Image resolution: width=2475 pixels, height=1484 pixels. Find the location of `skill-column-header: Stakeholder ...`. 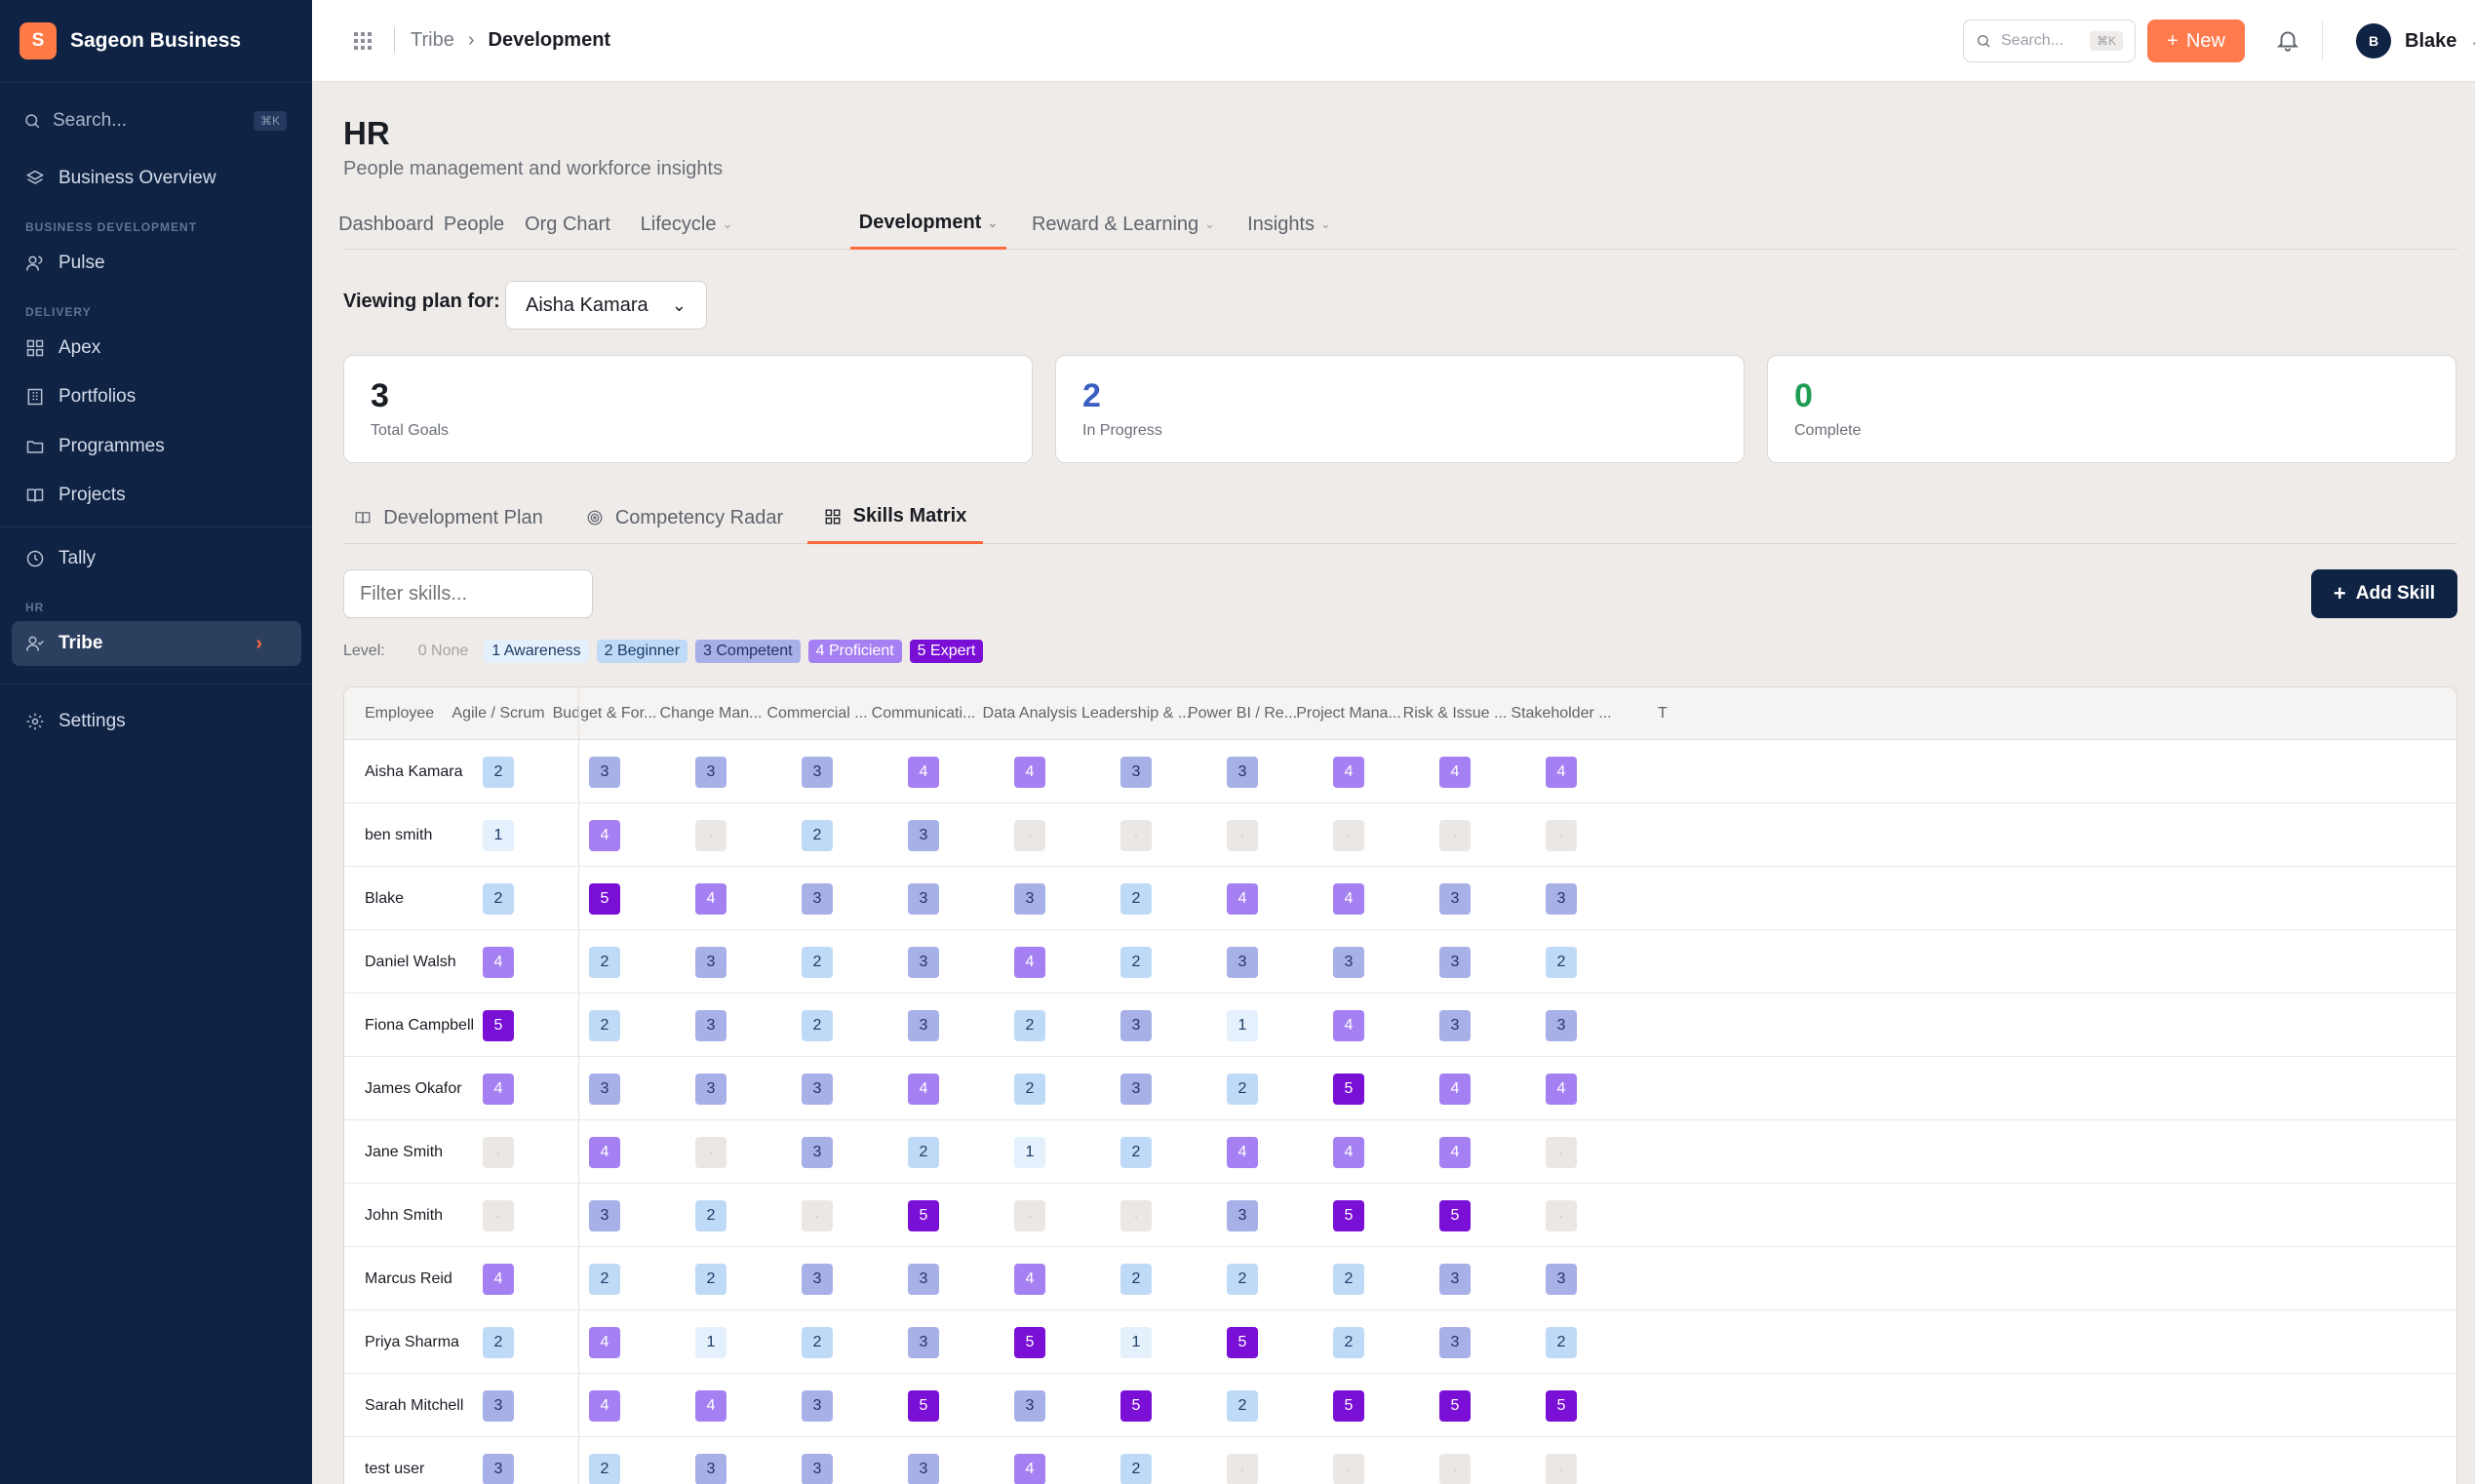

skill-column-header: Stakeholder ... is located at coordinates (1561, 713).